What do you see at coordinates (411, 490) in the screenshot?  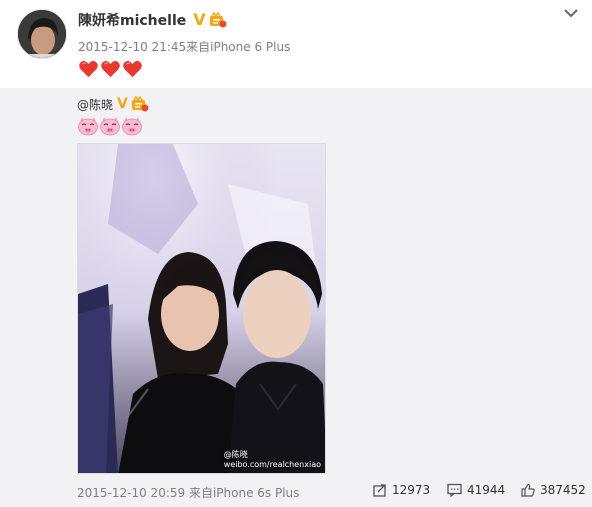 I see `repost-count: 12973` at bounding box center [411, 490].